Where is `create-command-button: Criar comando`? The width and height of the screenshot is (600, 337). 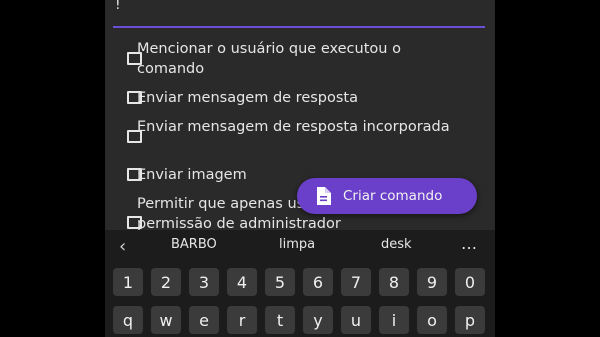 create-command-button: Criar comando is located at coordinates (387, 196).